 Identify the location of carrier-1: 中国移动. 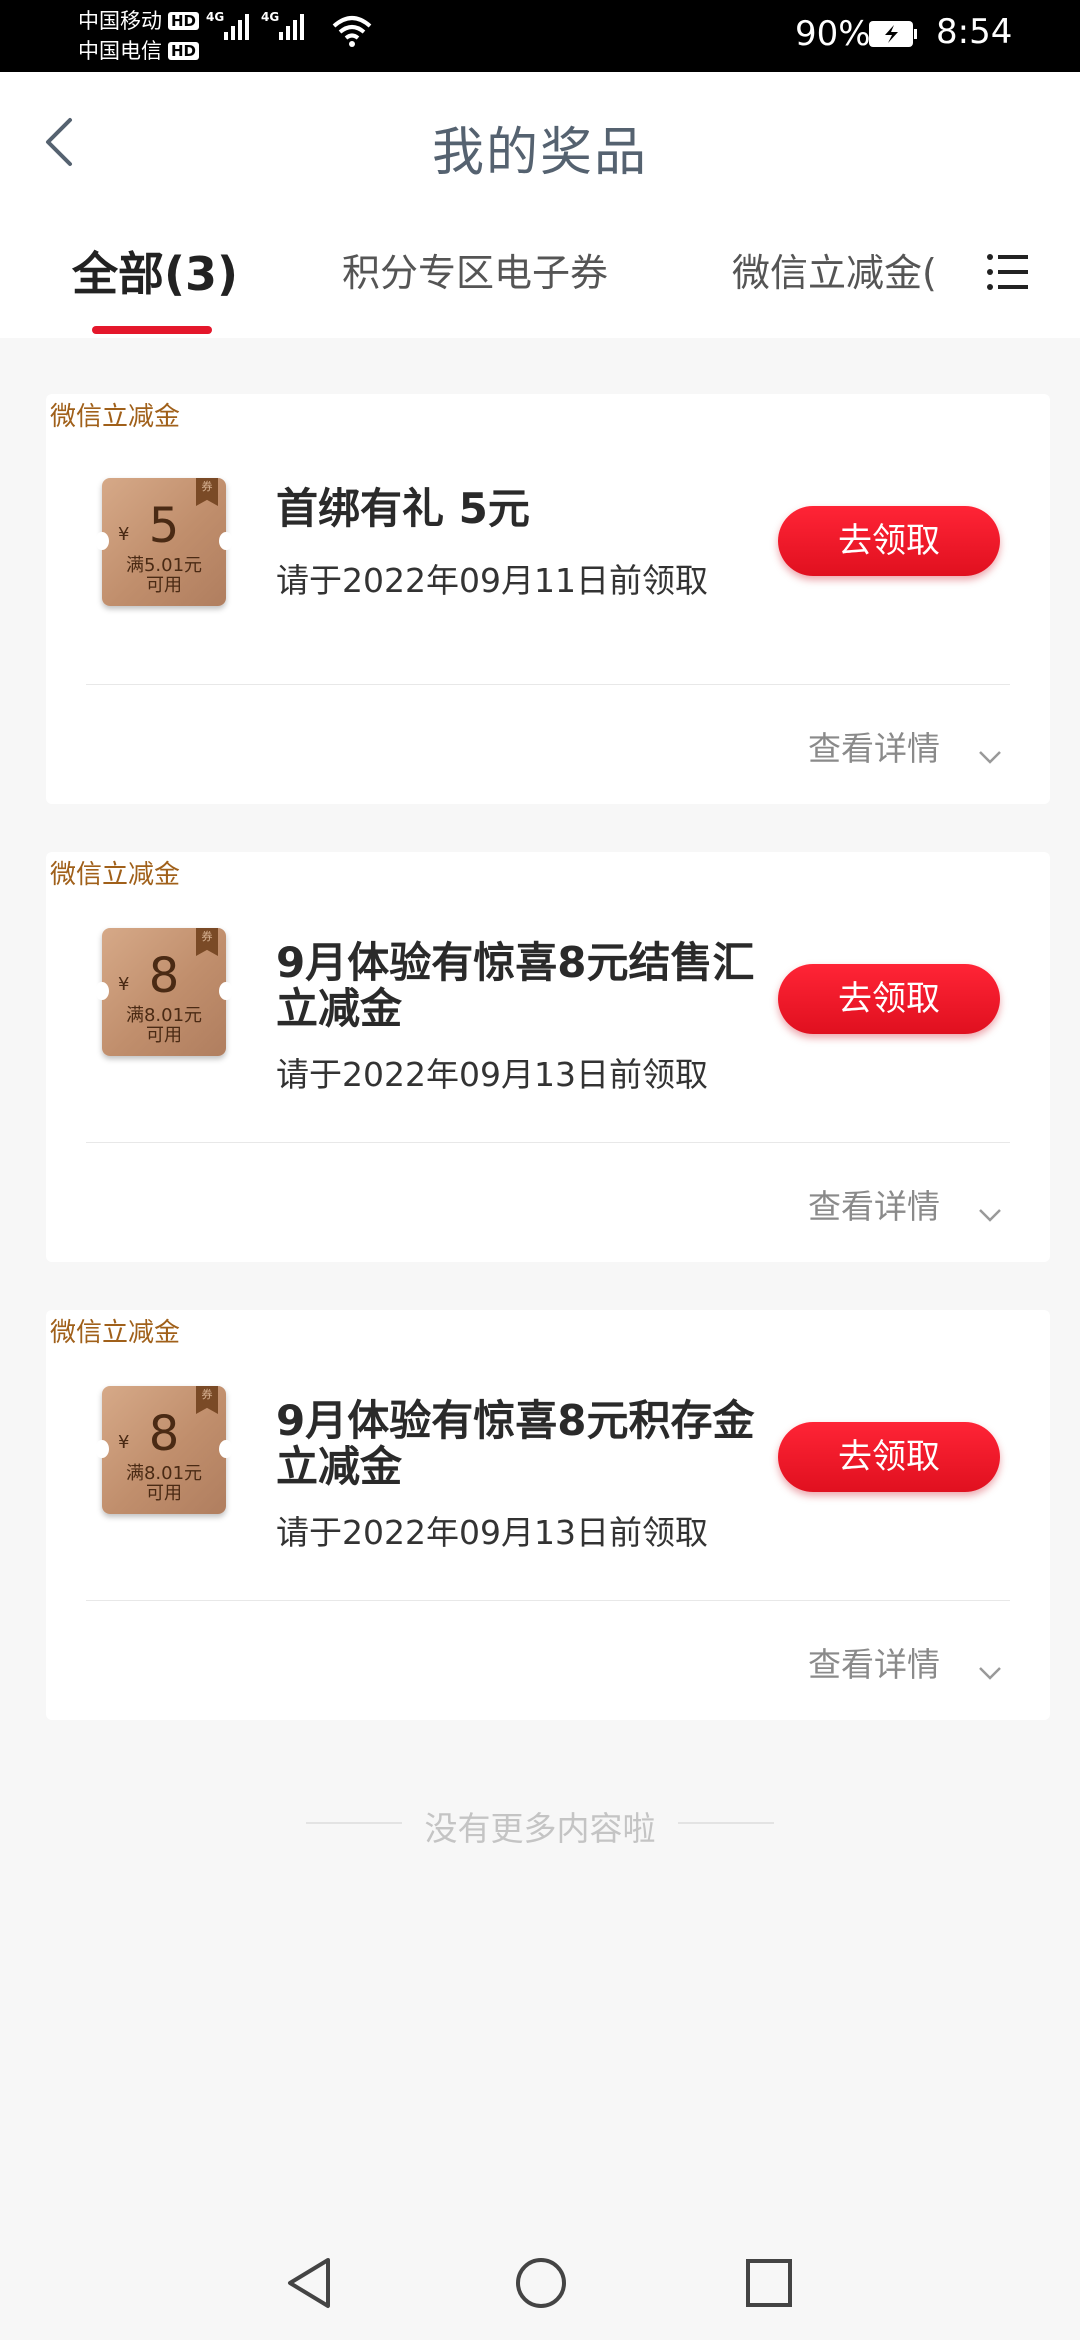
(120, 21).